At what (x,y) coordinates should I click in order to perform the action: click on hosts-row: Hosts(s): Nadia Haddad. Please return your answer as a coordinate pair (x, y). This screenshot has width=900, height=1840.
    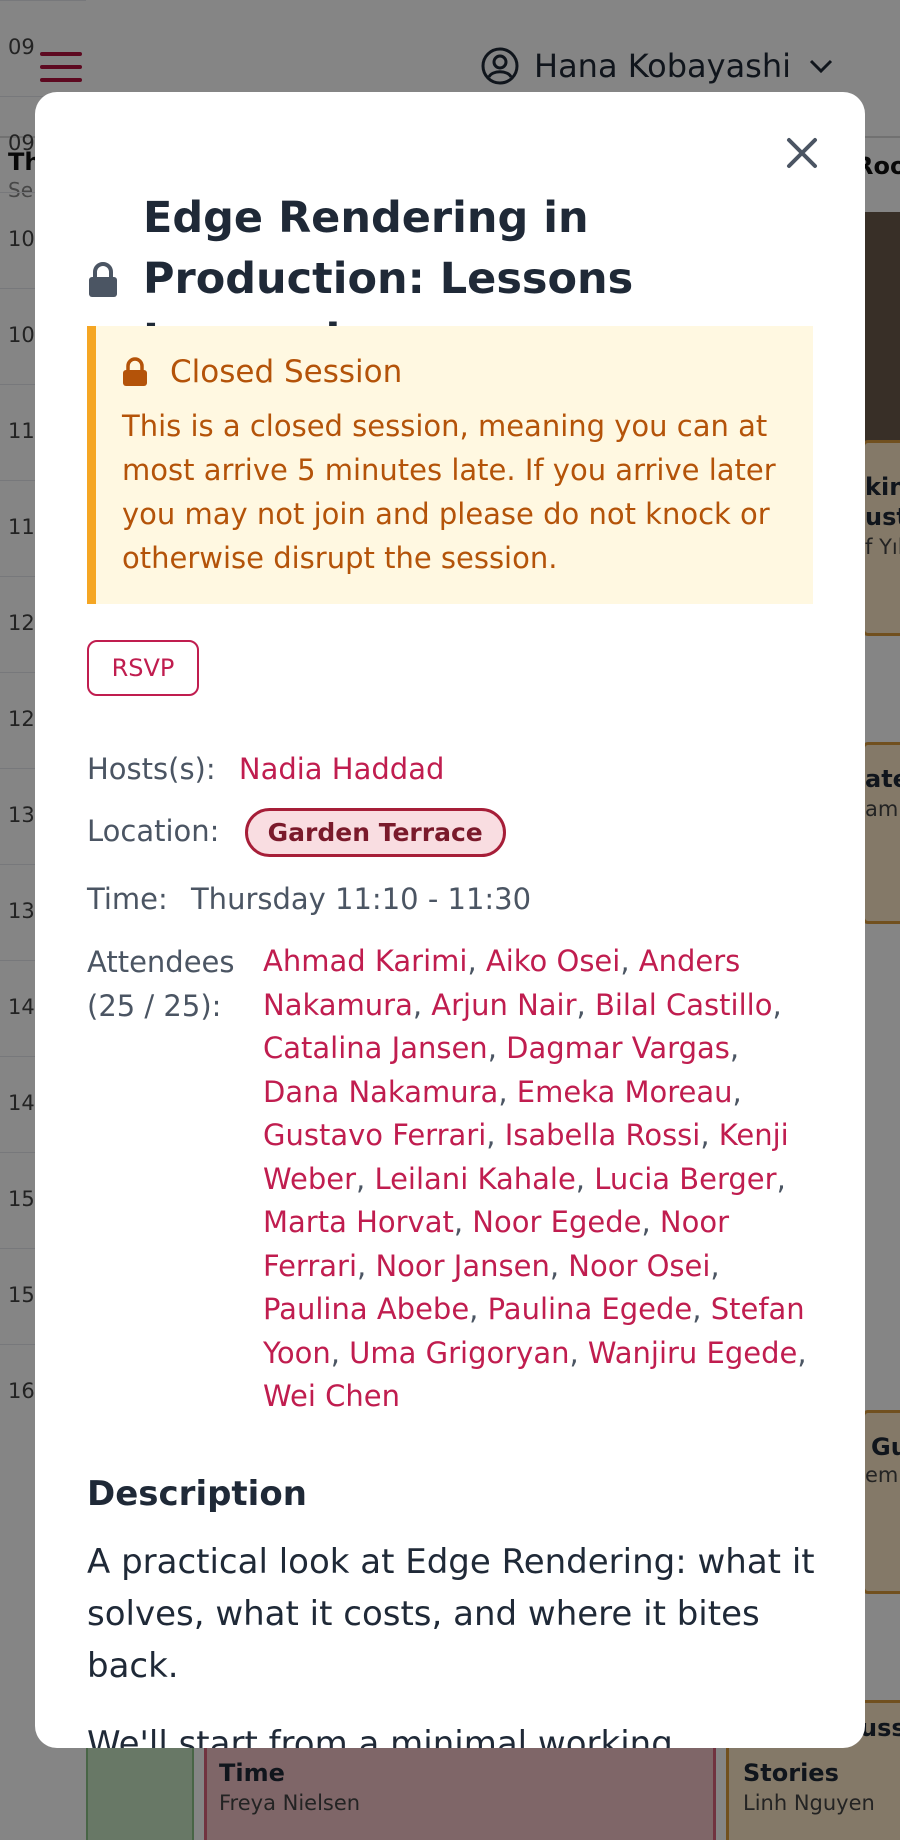
    Looking at the image, I should click on (265, 769).